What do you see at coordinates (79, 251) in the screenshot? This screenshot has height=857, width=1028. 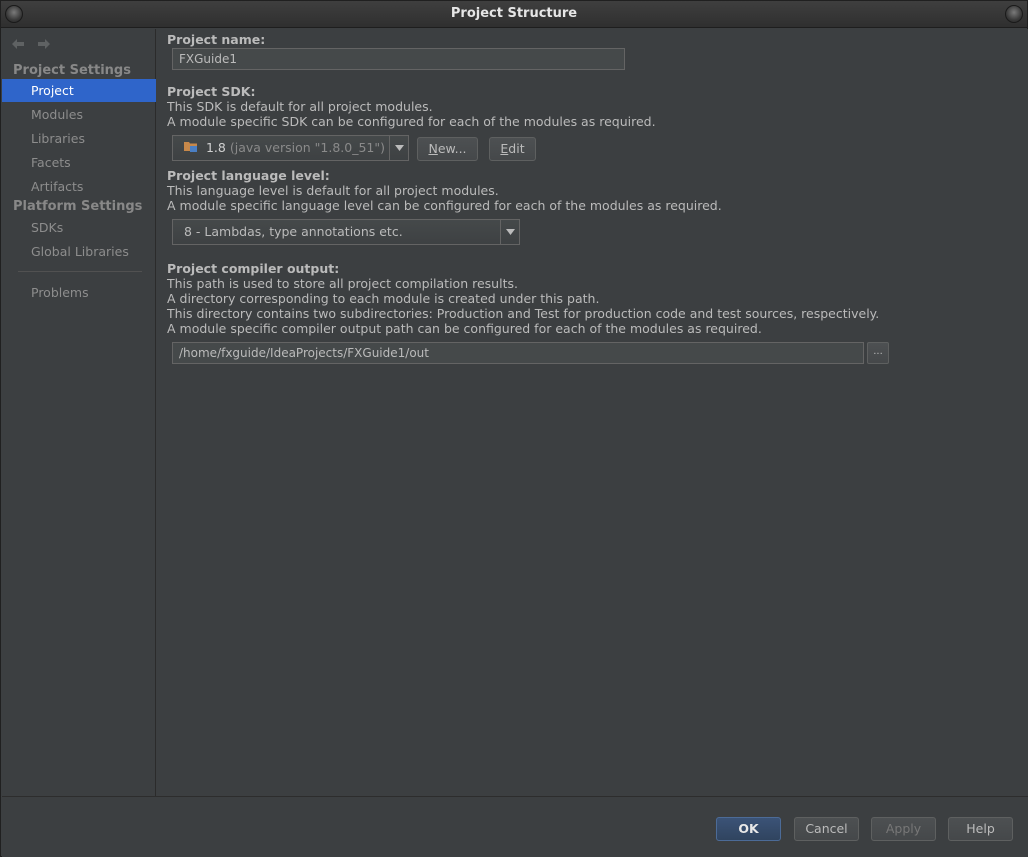 I see `sidebar-item-global-libraries: Global Libraries` at bounding box center [79, 251].